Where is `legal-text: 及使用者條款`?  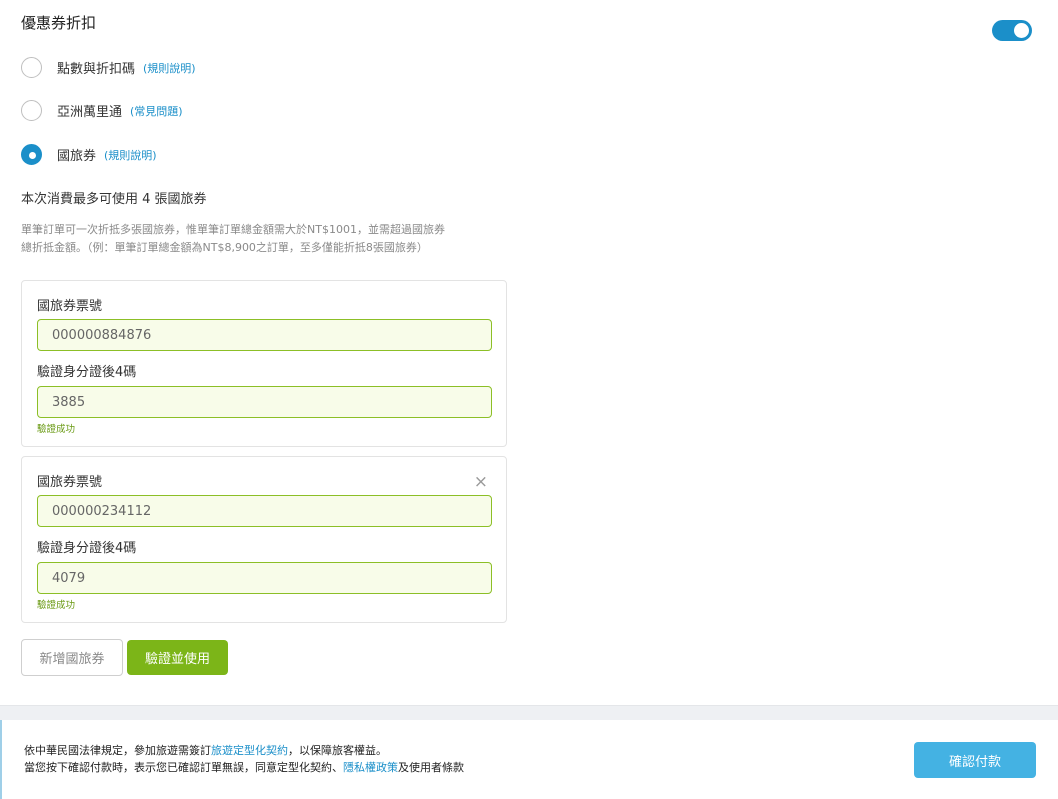 legal-text: 及使用者條款 is located at coordinates (431, 767).